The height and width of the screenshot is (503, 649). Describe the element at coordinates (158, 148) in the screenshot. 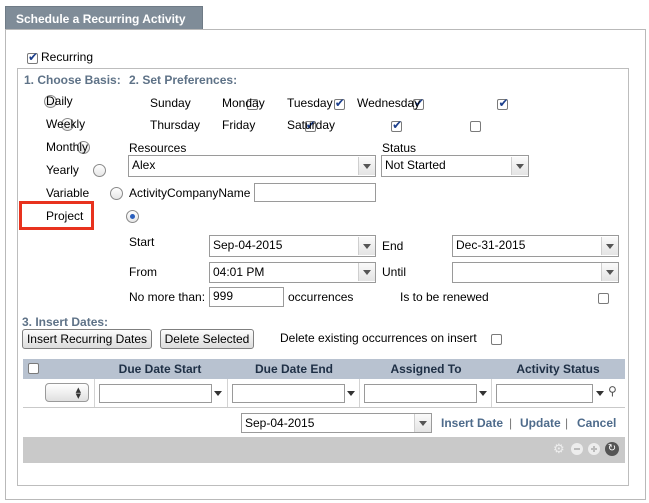

I see `resources-label: Resources` at that location.